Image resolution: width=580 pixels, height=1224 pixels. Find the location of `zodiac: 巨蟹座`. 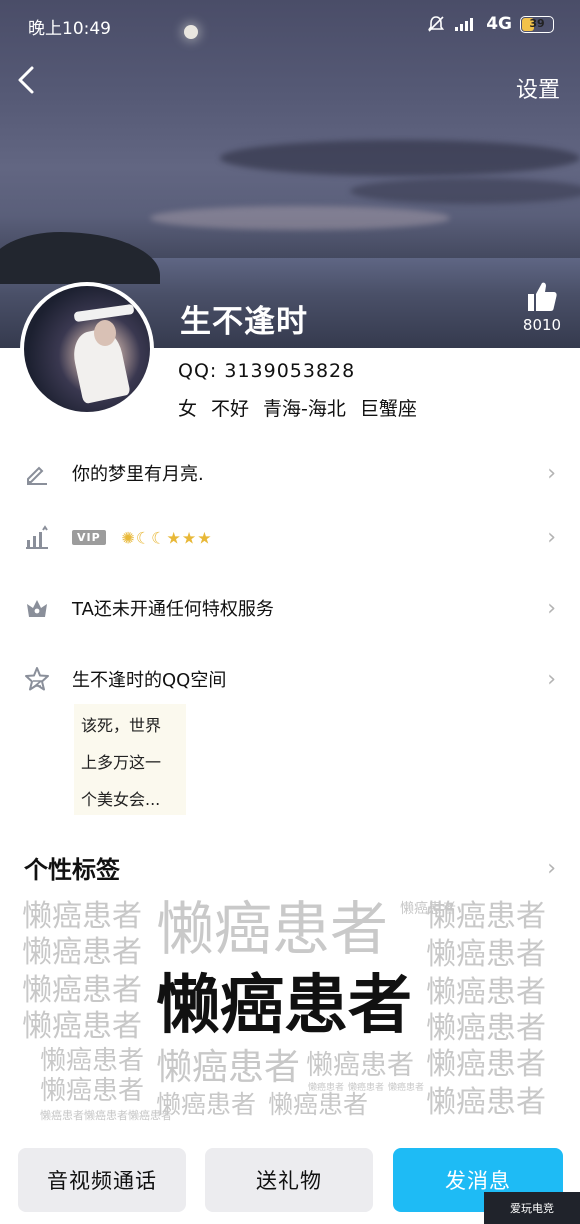

zodiac: 巨蟹座 is located at coordinates (388, 409).